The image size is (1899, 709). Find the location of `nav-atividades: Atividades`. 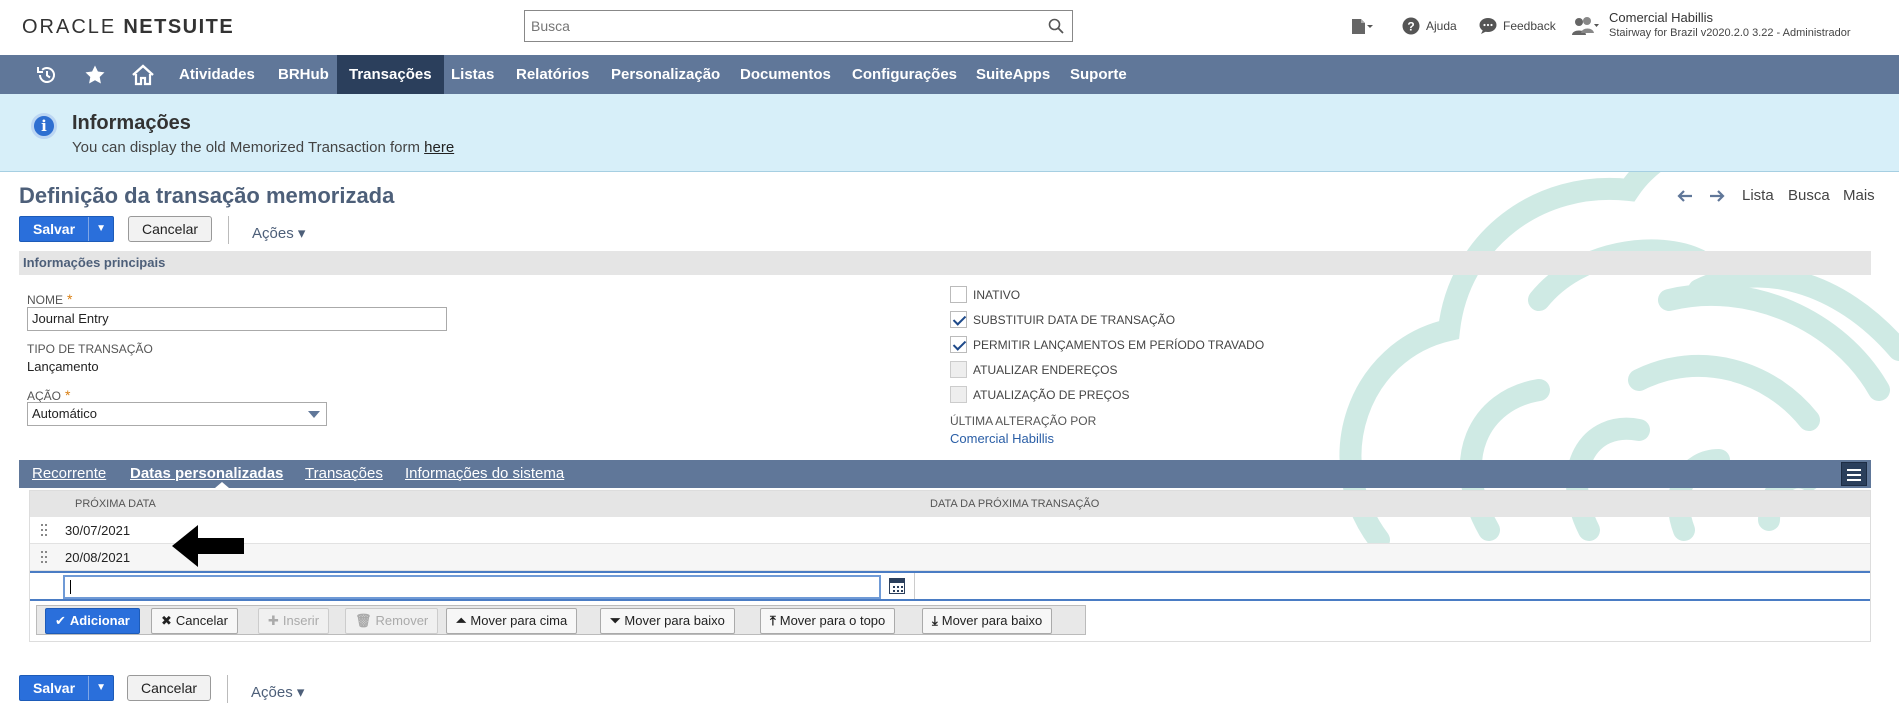

nav-atividades: Atividades is located at coordinates (217, 74).